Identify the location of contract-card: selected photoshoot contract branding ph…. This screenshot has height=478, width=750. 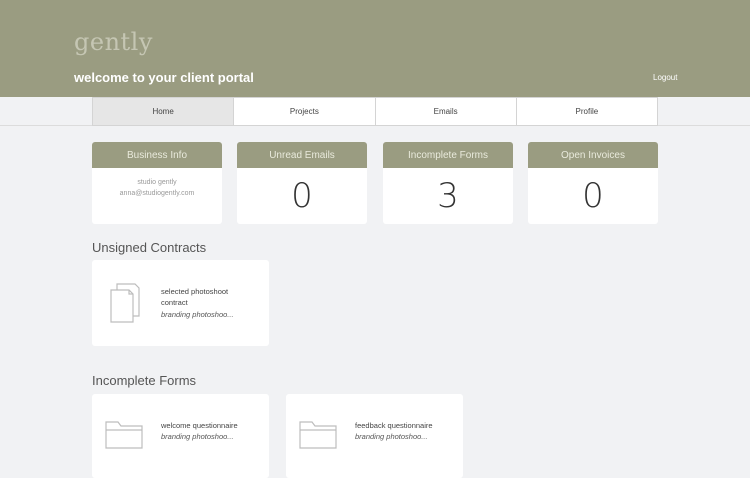
(180, 303).